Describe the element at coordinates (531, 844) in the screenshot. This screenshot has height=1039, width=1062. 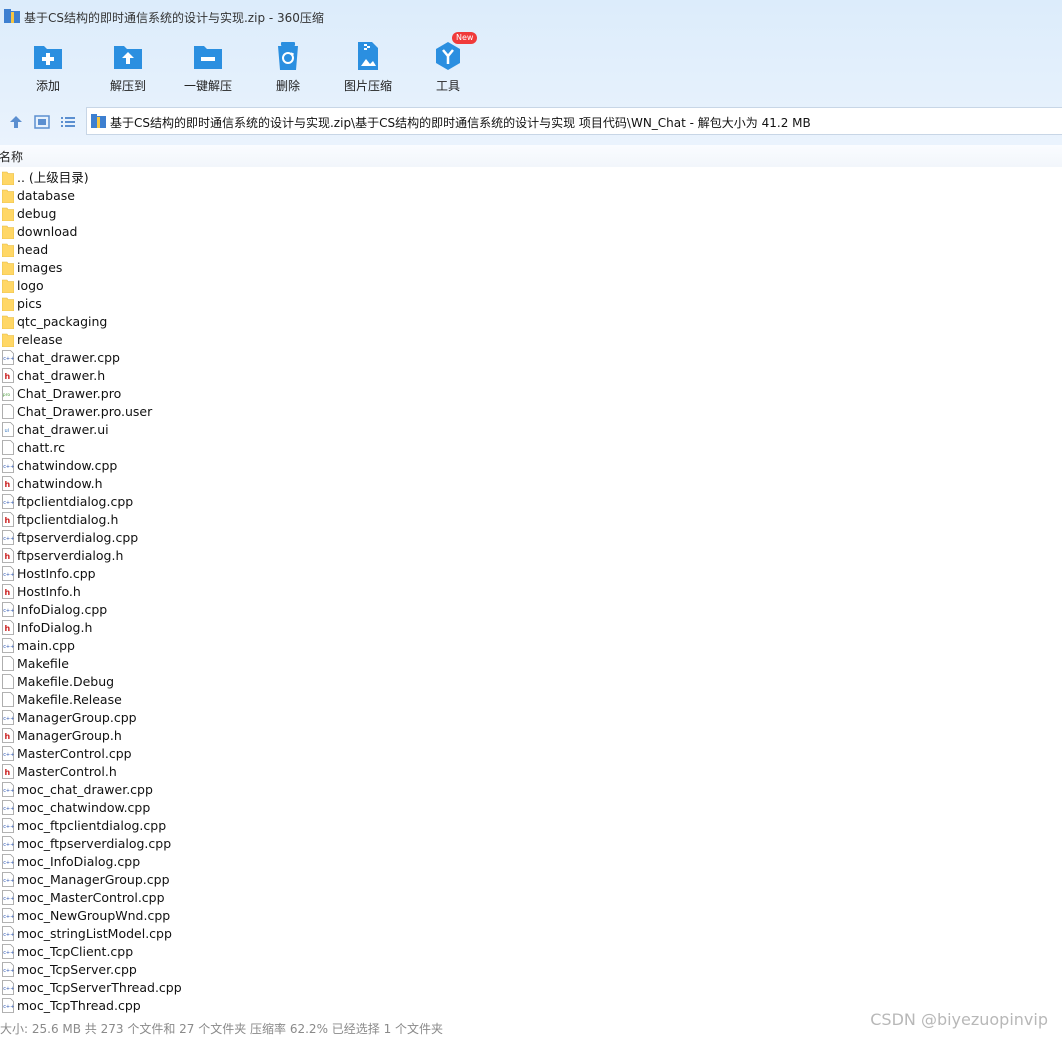
I see `file-row: c++ moc_ftpserverdialog.cpp` at that location.